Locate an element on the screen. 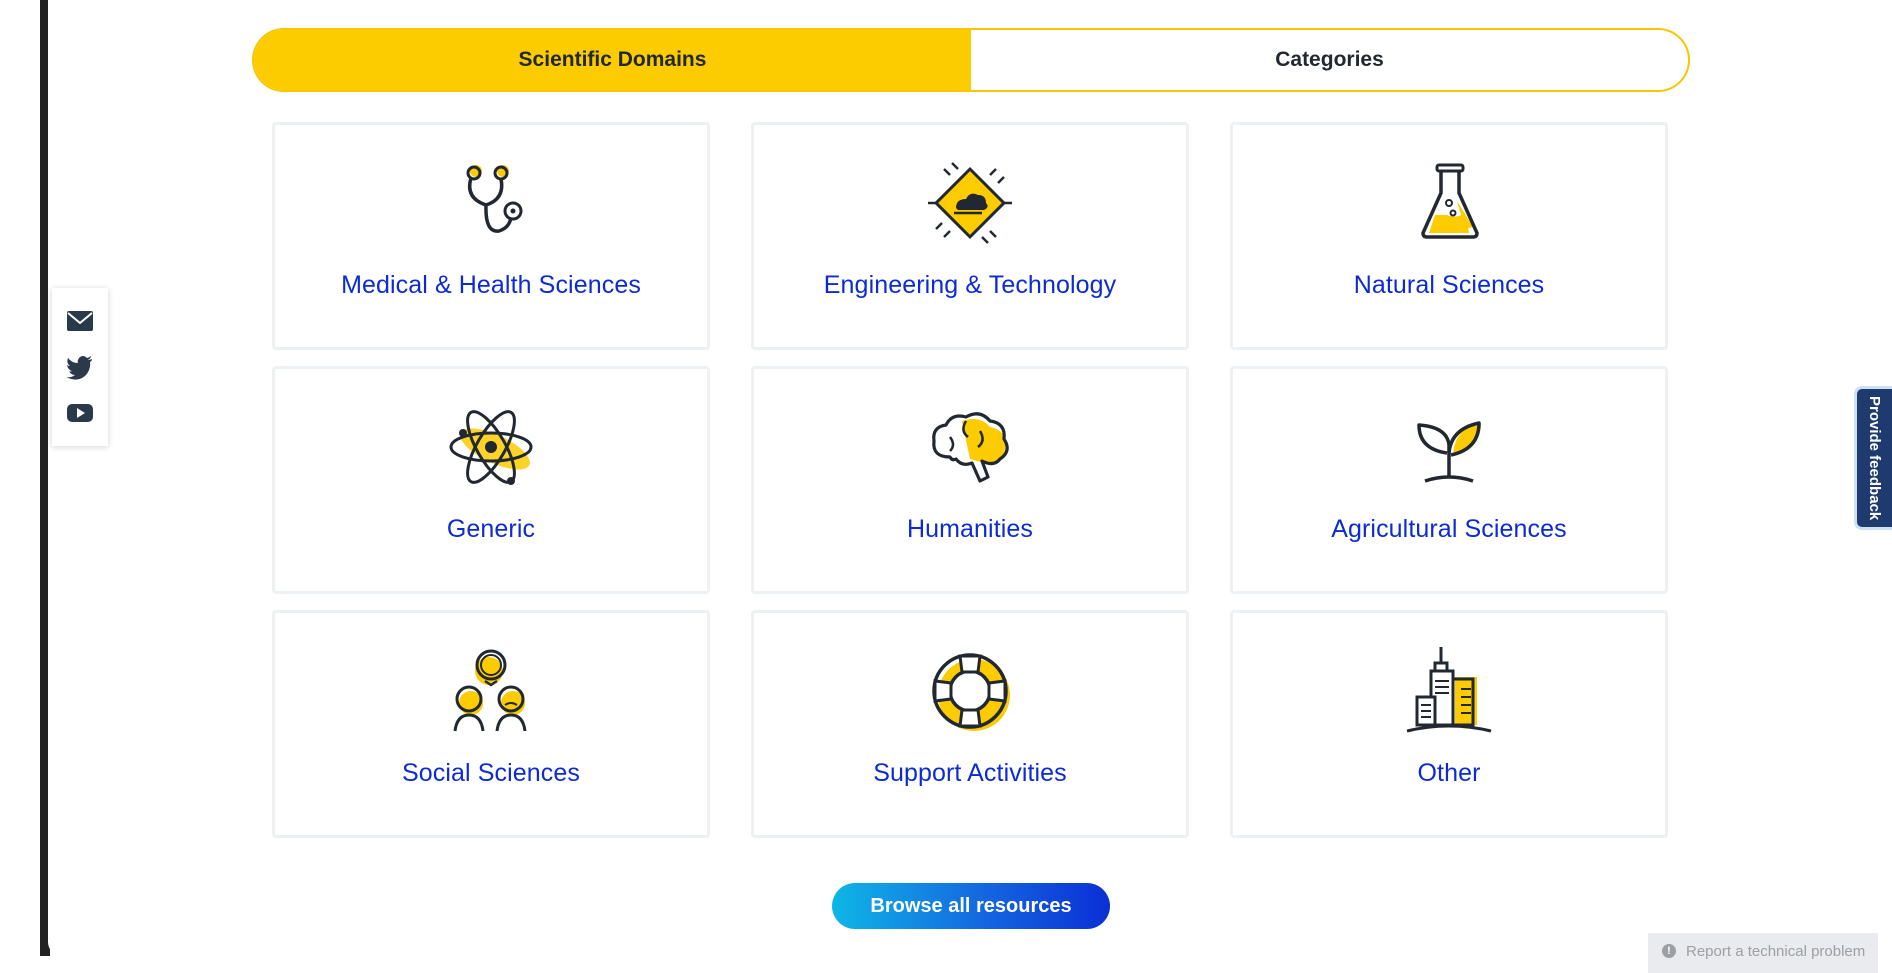  domain-label: Medical & Health Sciences is located at coordinates (491, 285).